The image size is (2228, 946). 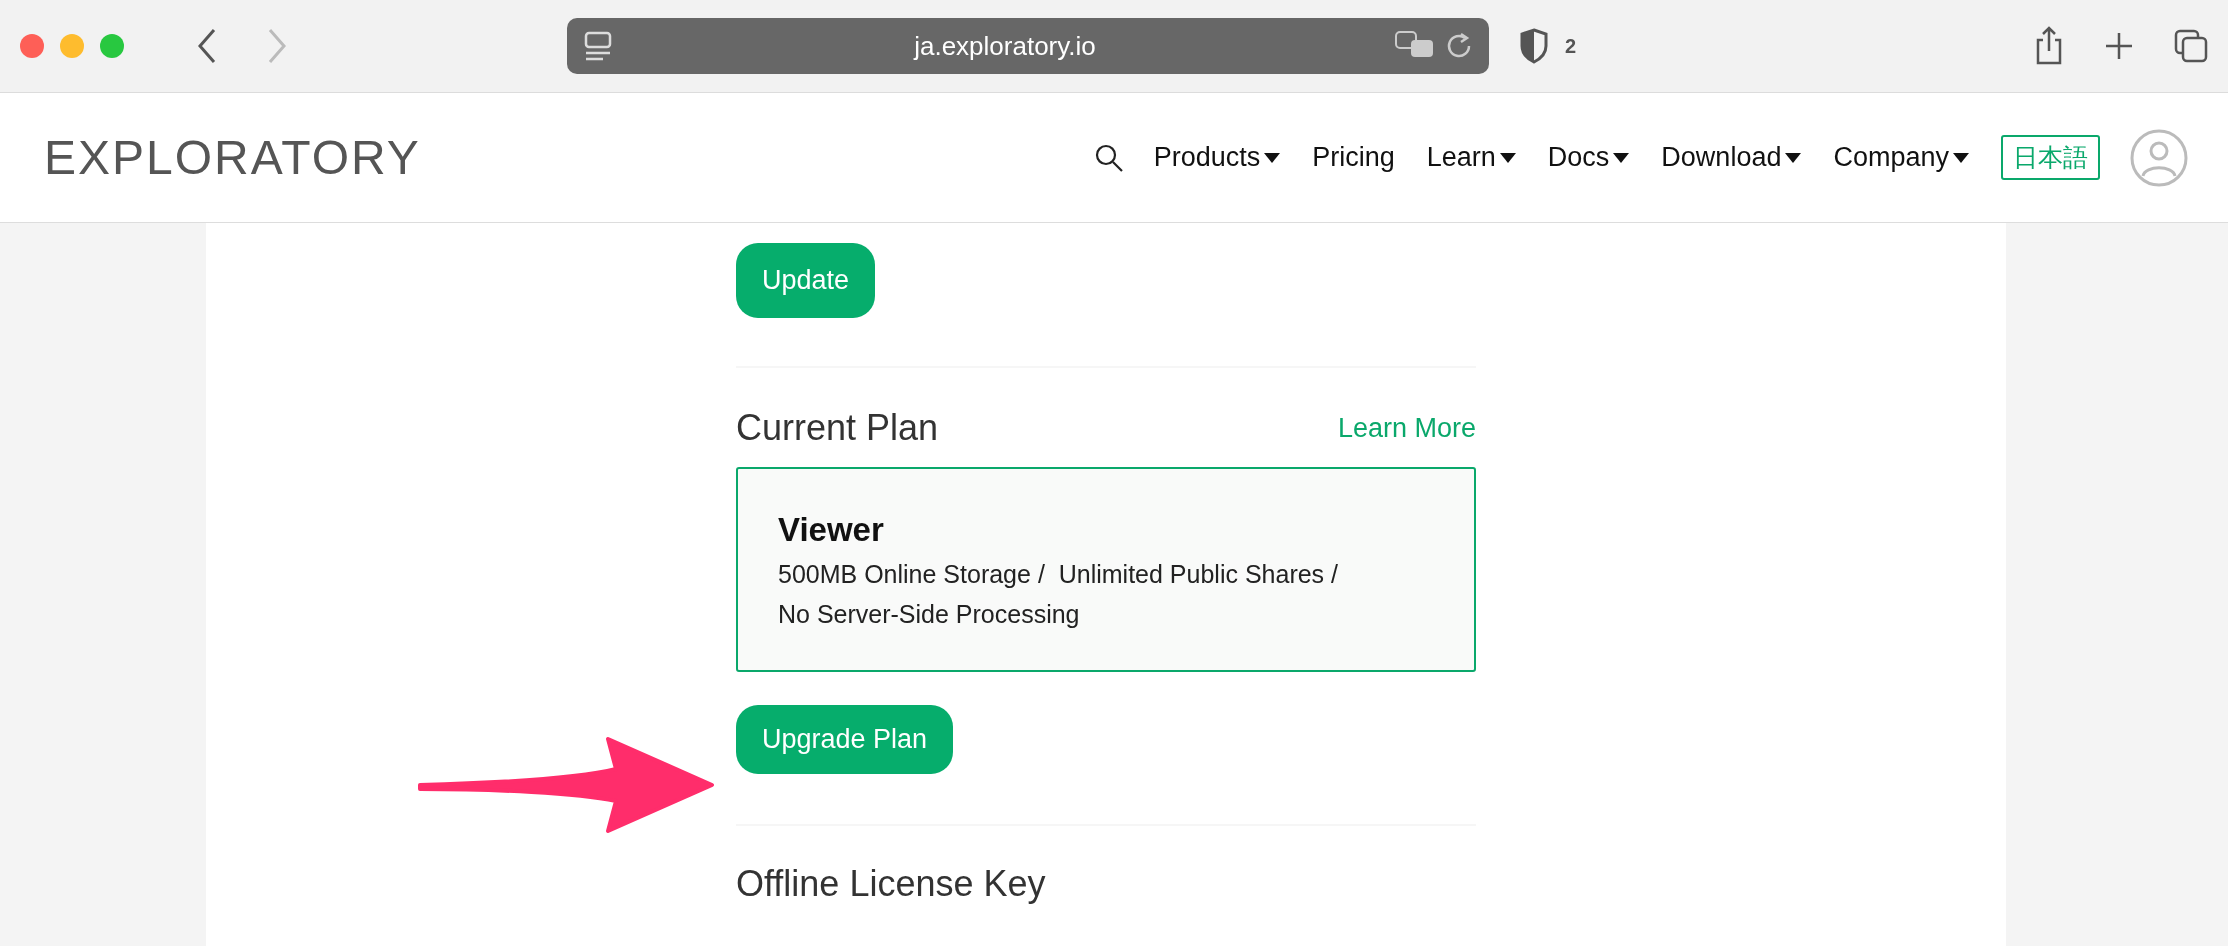 What do you see at coordinates (1108, 157) in the screenshot?
I see `search-icon` at bounding box center [1108, 157].